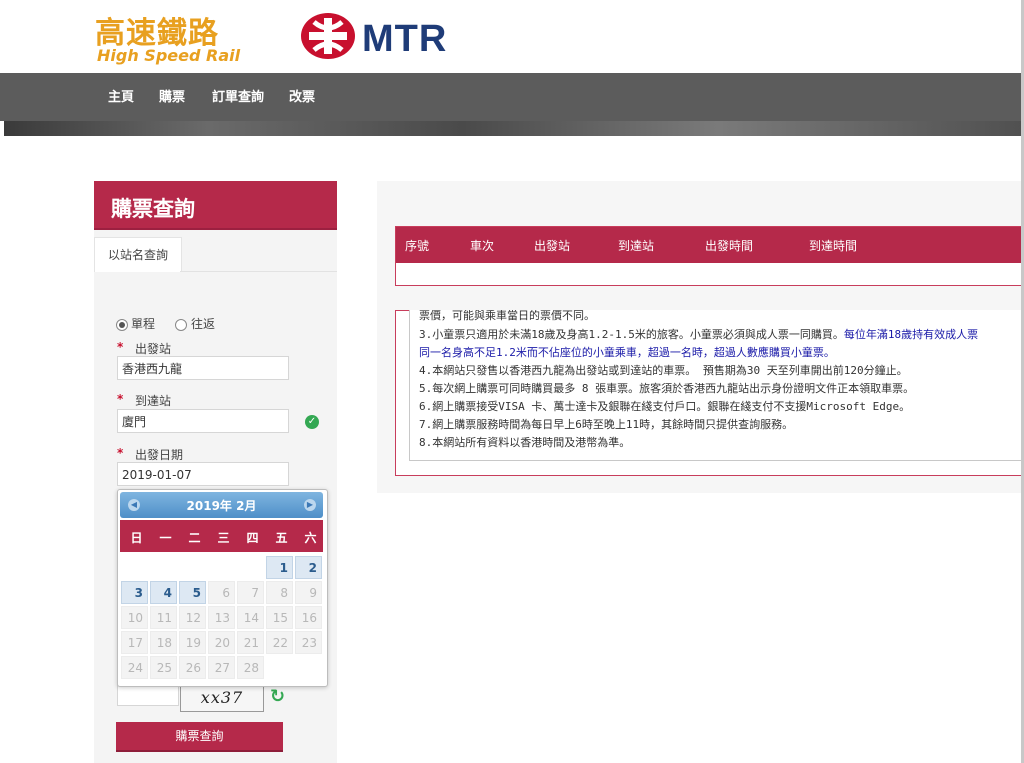 This screenshot has width=1024, height=763. Describe the element at coordinates (512, 97) in the screenshot. I see `main-navbar: 主頁 購票 訂單查詢 改票` at that location.